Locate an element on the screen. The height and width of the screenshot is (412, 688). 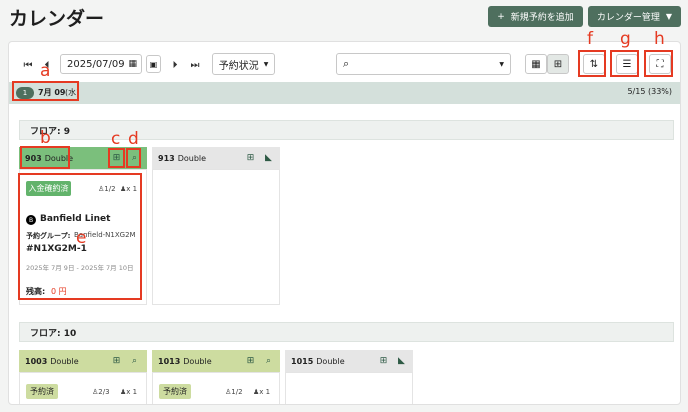
annotation-label-b: b is located at coordinates (45, 138).